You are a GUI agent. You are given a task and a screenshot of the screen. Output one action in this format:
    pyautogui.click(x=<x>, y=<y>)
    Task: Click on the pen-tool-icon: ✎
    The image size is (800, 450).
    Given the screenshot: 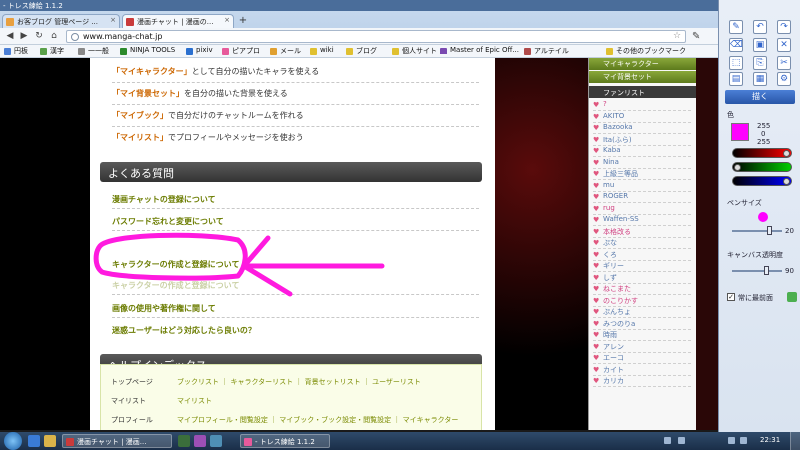 What is the action you would take?
    pyautogui.click(x=736, y=27)
    